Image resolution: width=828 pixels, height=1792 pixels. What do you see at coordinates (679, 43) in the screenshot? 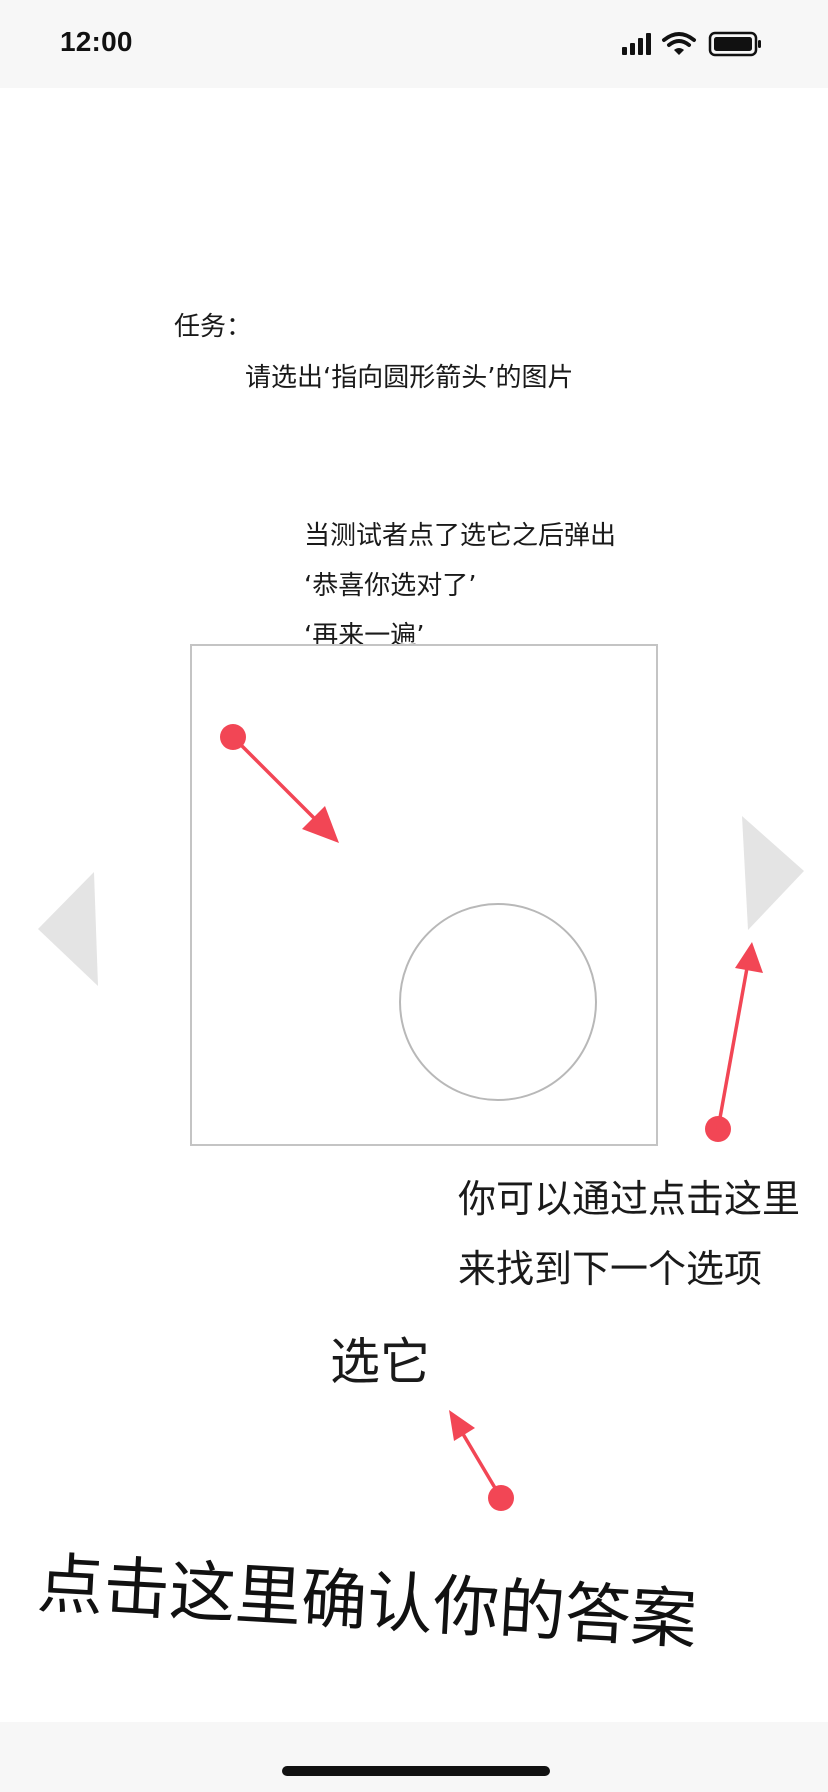
I see `wifi-icon` at bounding box center [679, 43].